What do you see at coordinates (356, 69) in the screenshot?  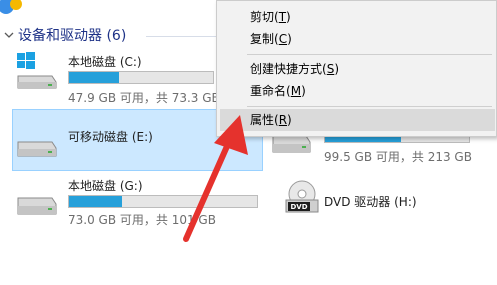 I see `menu-item-create-shortcut: 创建快捷方式(S)` at bounding box center [356, 69].